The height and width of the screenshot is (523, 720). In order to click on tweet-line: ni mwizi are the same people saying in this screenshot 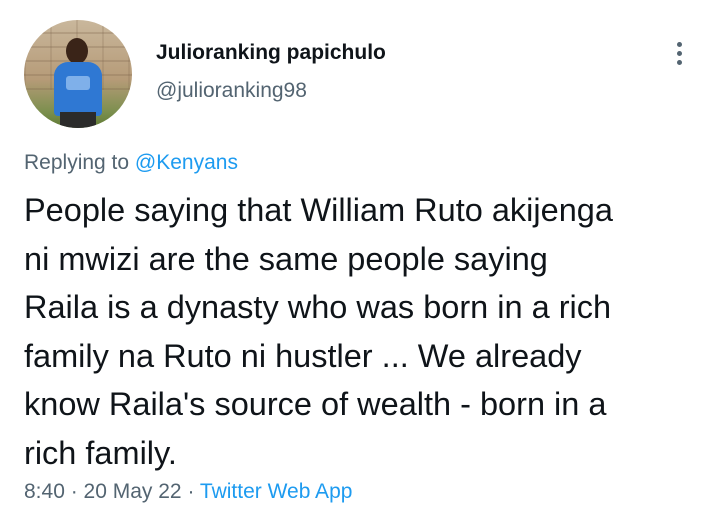, I will do `click(286, 258)`.